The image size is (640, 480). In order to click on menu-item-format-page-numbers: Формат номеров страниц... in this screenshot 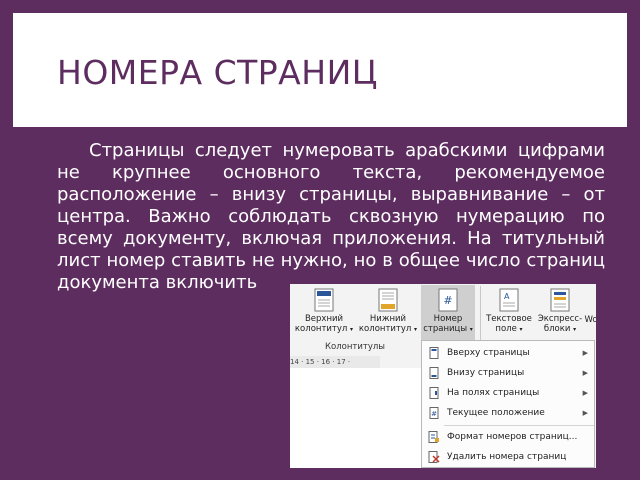, I will do `click(508, 437)`.